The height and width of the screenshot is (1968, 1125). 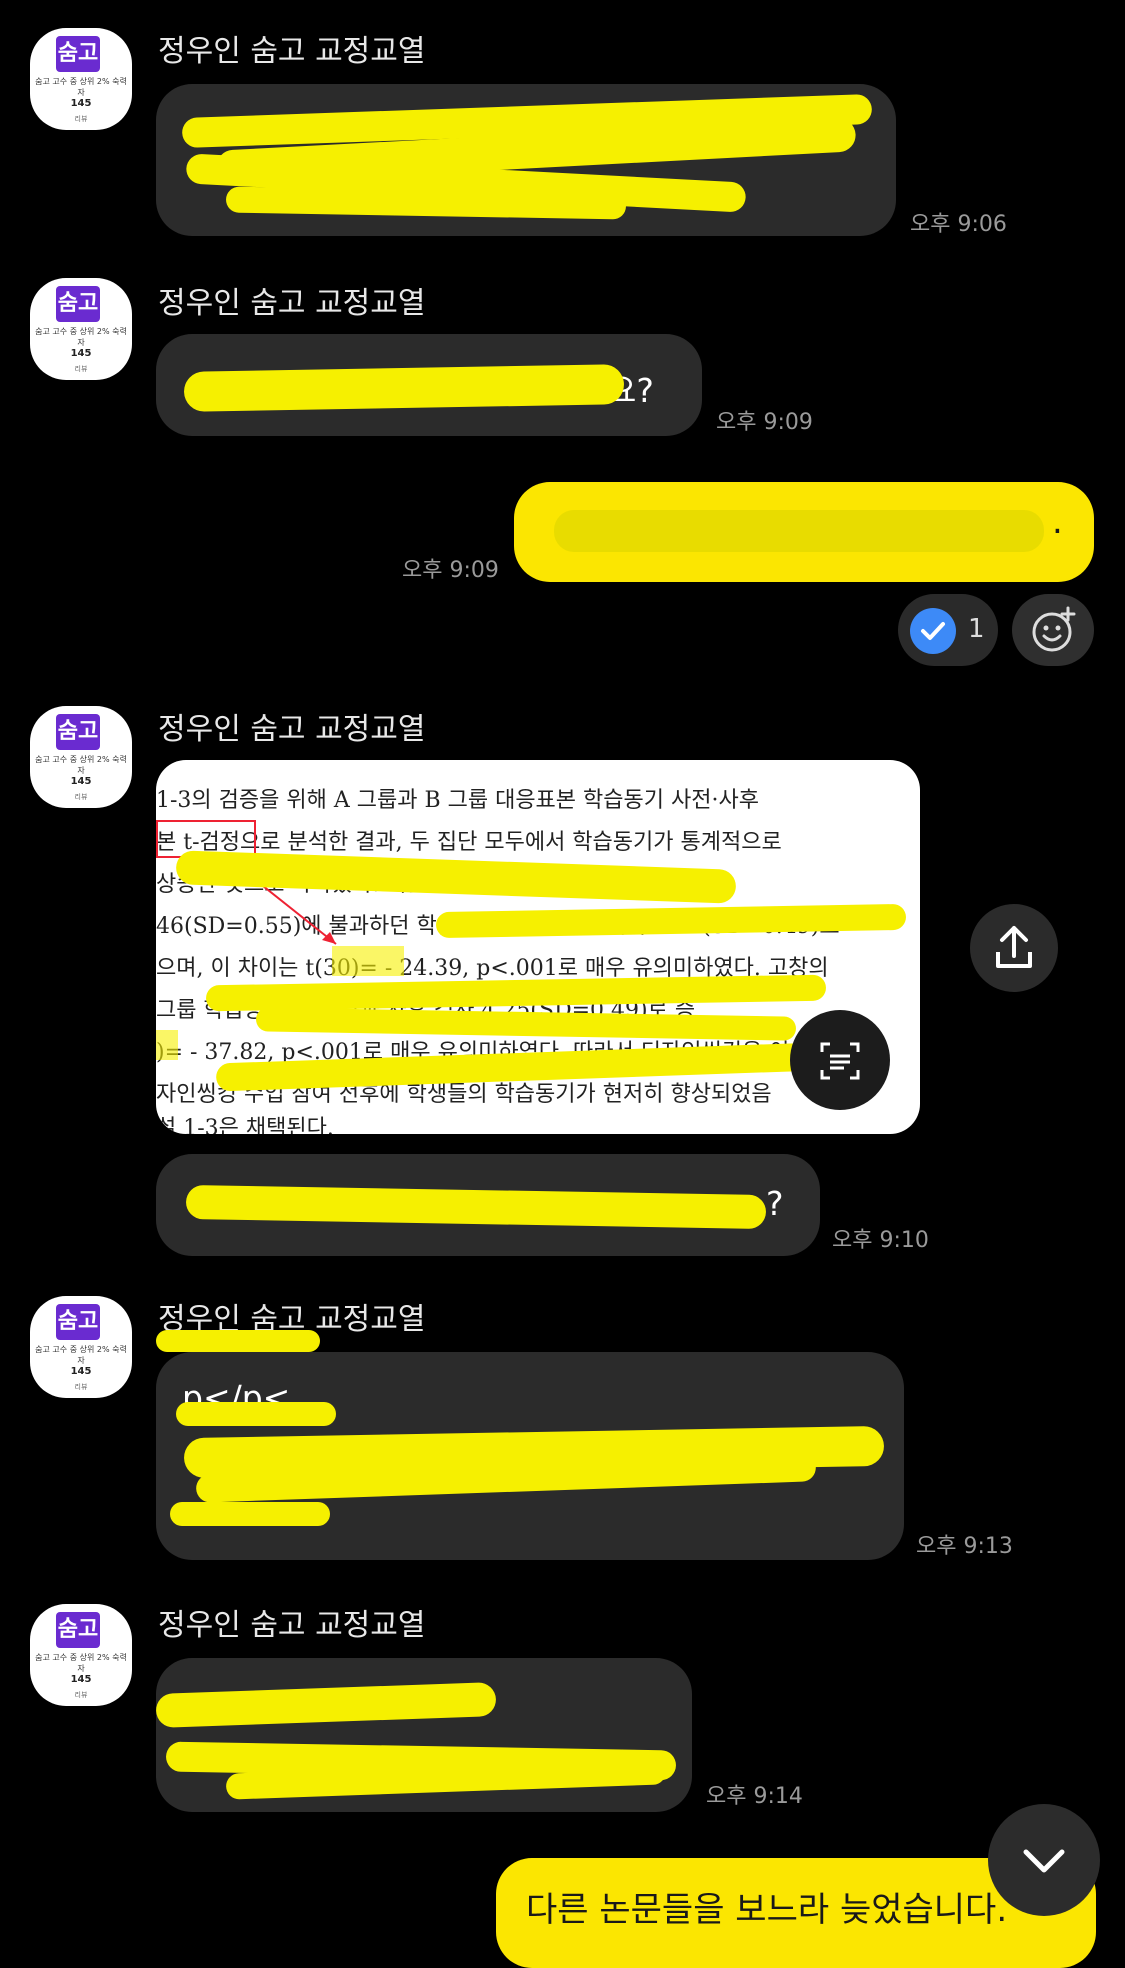 What do you see at coordinates (775, 1203) in the screenshot?
I see `message-text: ?` at bounding box center [775, 1203].